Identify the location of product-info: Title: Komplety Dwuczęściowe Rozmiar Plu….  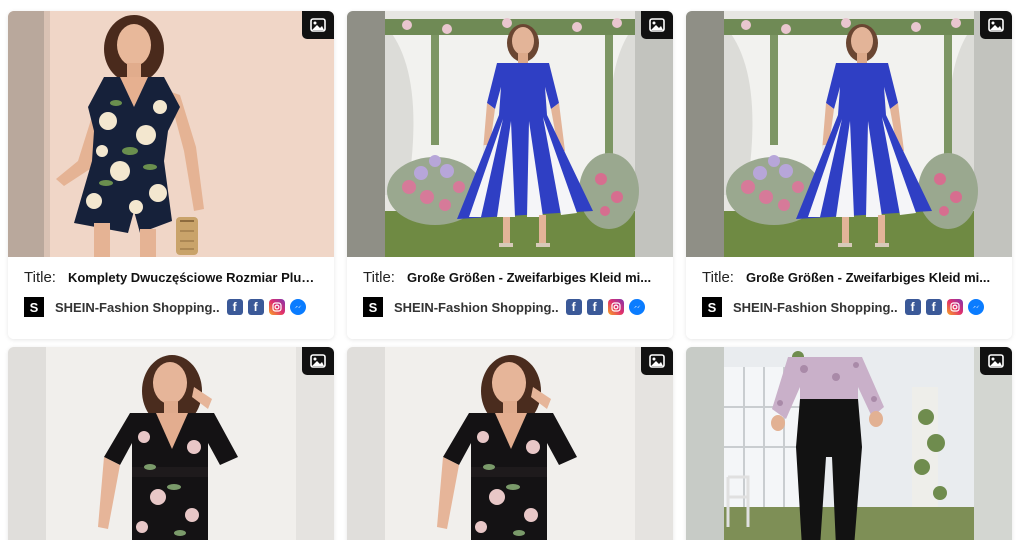
(171, 298).